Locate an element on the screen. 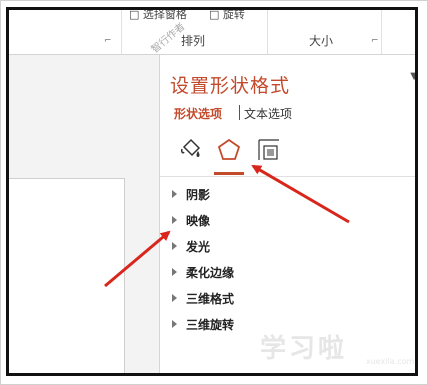 This screenshot has width=428, height=385. panel-options-icon: ▼ is located at coordinates (412, 76).